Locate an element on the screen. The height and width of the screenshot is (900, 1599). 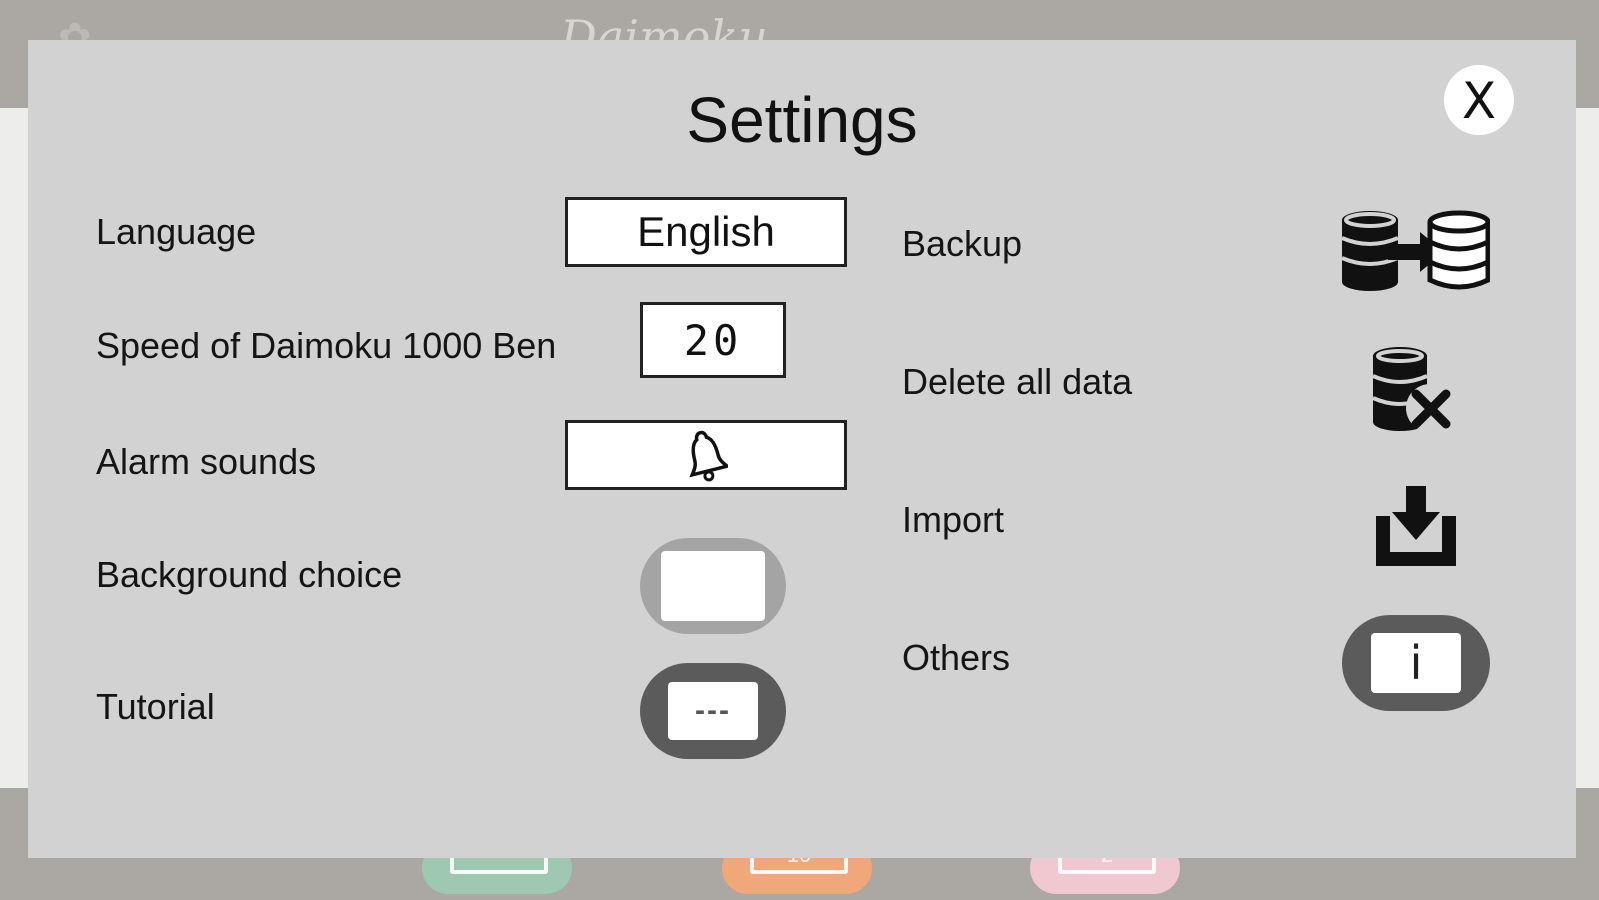
tutorial-screen: --- is located at coordinates (713, 711).